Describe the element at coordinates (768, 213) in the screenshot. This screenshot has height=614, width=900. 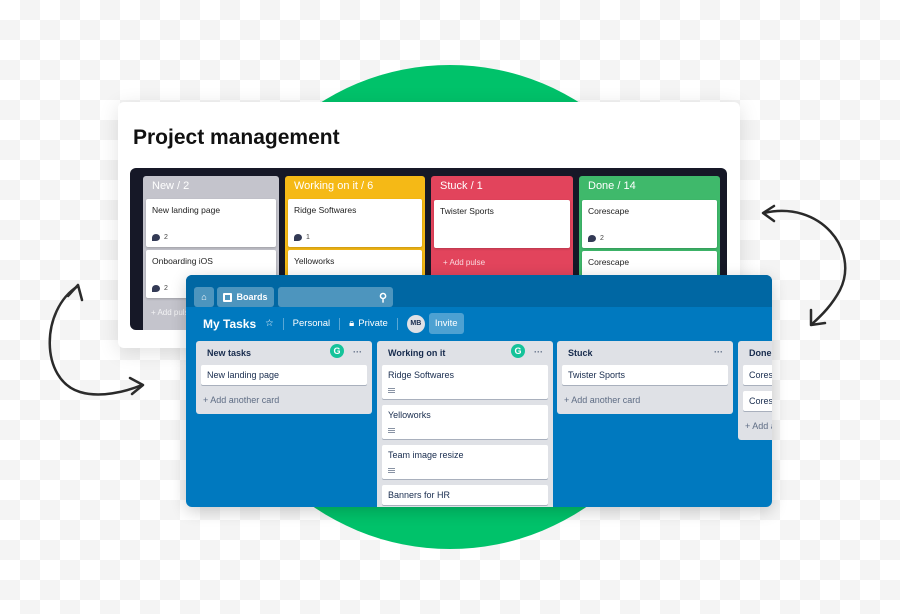
I see `right-arrowhead-icon` at that location.